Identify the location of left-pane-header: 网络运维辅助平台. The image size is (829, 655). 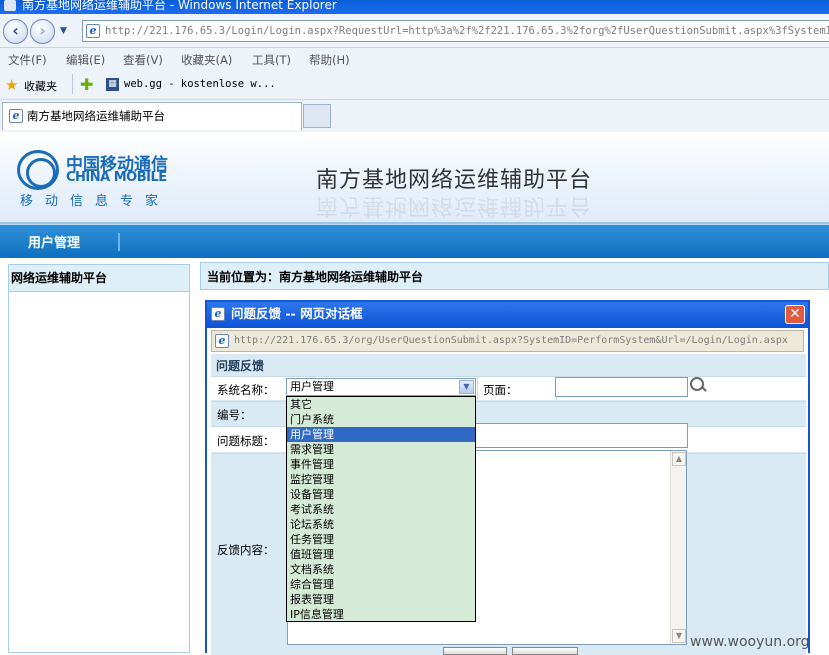
(99, 278).